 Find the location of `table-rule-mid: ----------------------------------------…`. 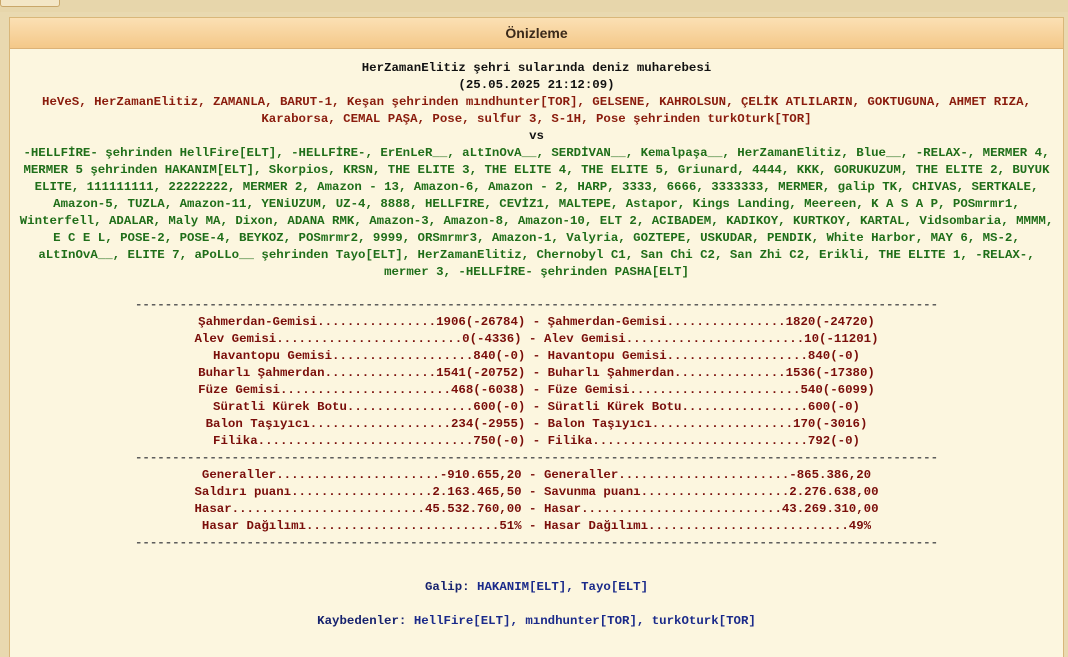

table-rule-mid: ----------------------------------------… is located at coordinates (536, 458).